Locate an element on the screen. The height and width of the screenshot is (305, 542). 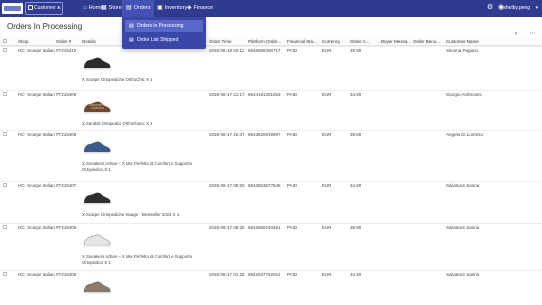
column-header-order: Order # is located at coordinates (63, 41).